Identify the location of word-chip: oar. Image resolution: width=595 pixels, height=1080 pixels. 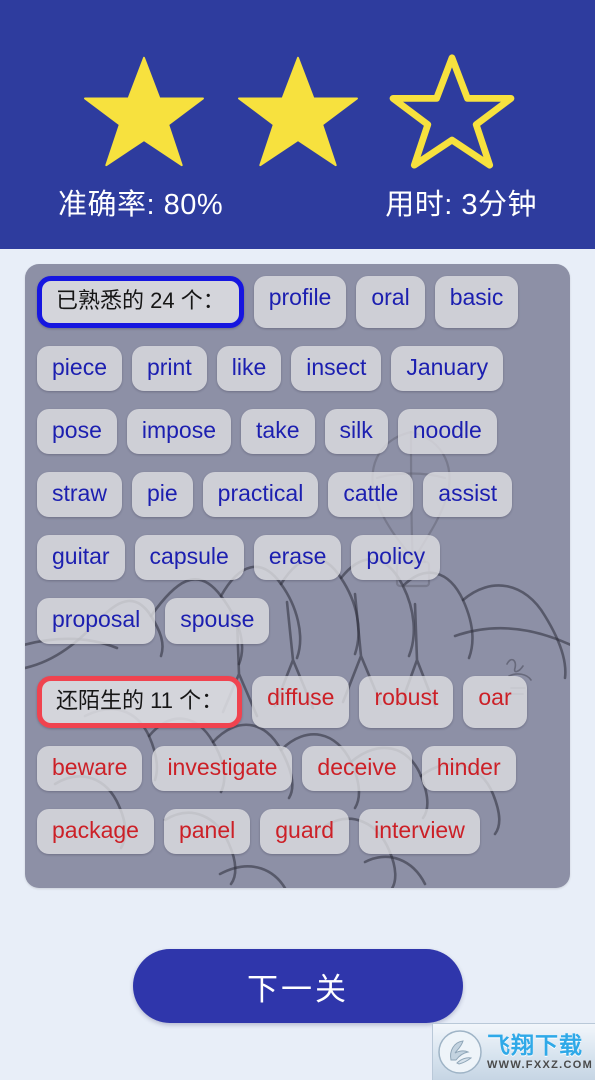
(495, 701).